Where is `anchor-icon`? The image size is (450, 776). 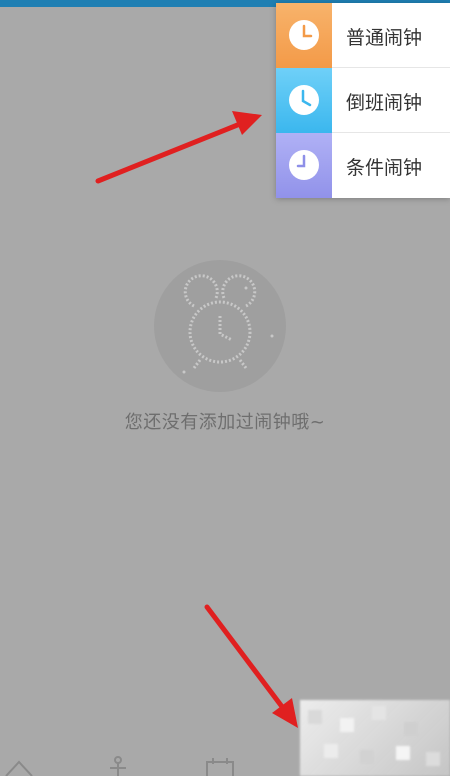
anchor-icon is located at coordinates (118, 766).